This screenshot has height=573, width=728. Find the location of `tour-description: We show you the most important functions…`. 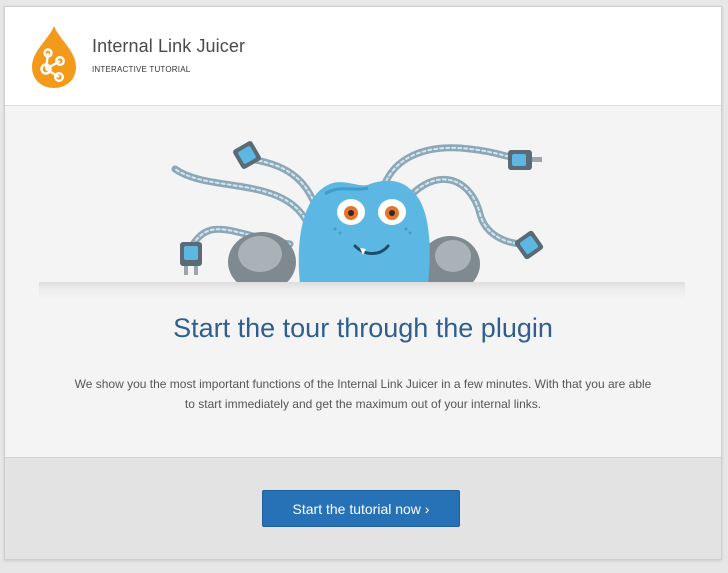

tour-description: We show you the most important functions… is located at coordinates (363, 394).